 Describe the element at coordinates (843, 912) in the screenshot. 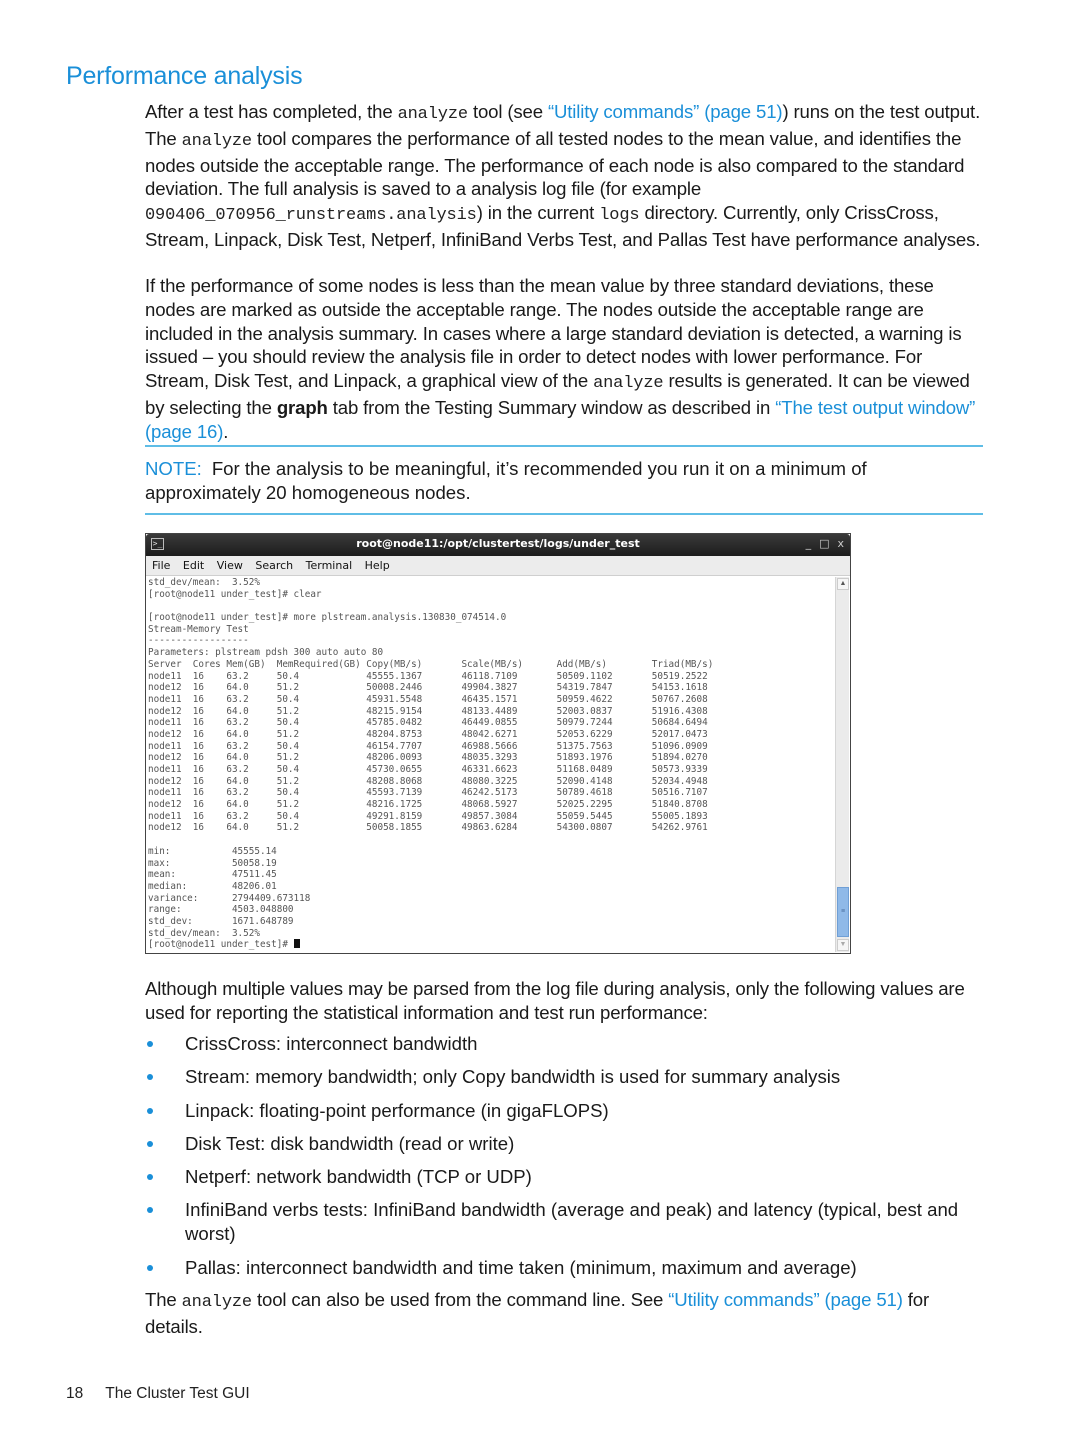

I see `scrollbar-thumb: ≡` at that location.